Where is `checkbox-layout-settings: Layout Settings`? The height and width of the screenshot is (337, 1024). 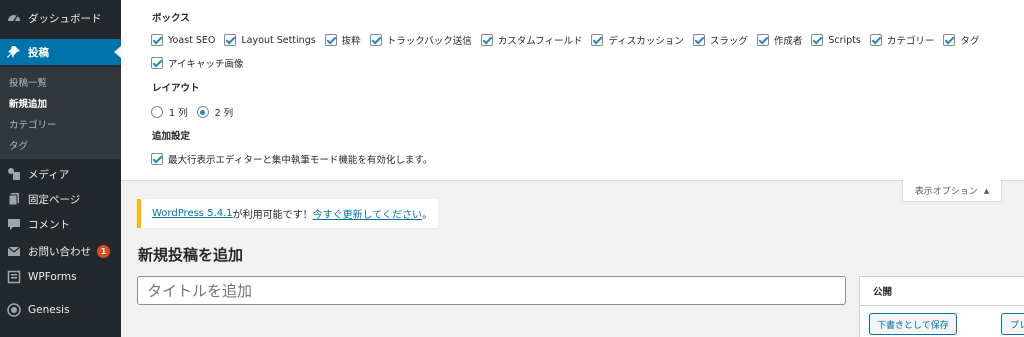 checkbox-layout-settings: Layout Settings is located at coordinates (270, 40).